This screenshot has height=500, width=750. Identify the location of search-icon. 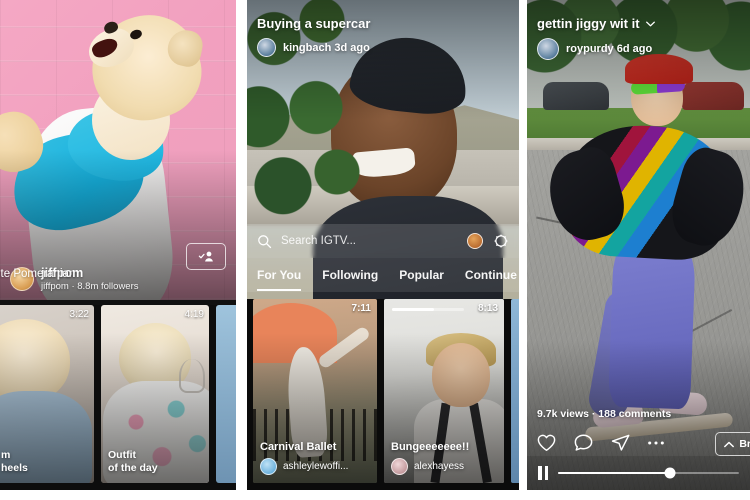
(264, 241).